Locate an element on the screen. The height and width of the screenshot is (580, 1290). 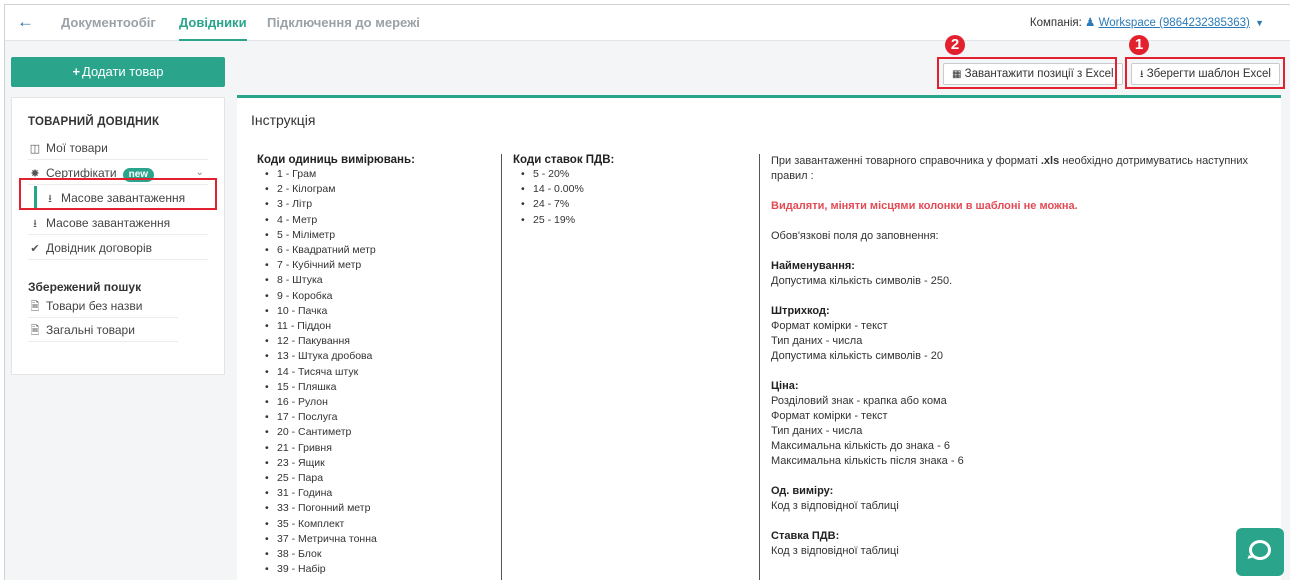
rule-line: Допустима кількість символів - 250. is located at coordinates (862, 281).